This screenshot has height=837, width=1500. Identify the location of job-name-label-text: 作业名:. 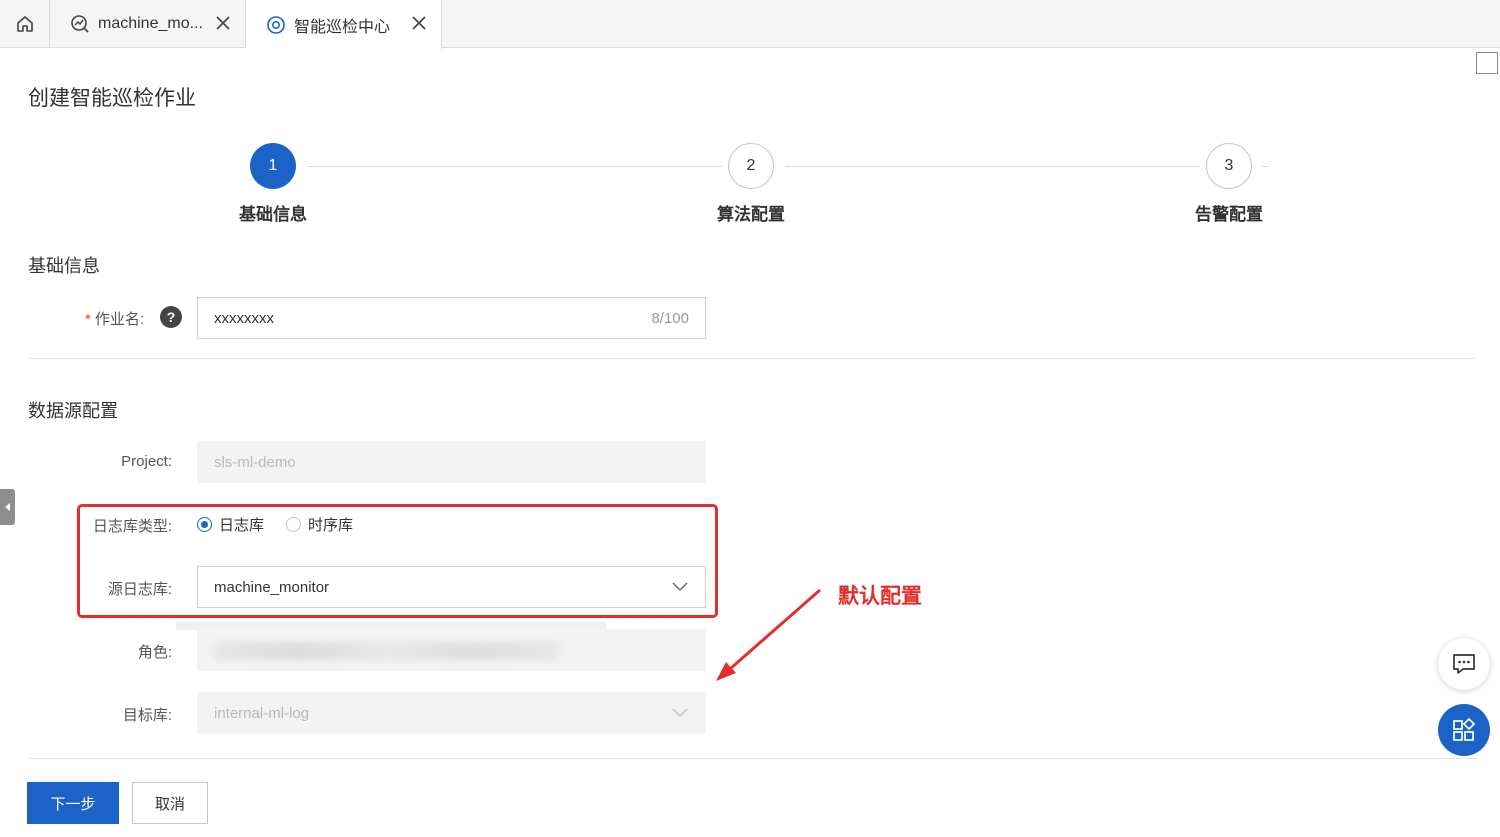
(119, 319).